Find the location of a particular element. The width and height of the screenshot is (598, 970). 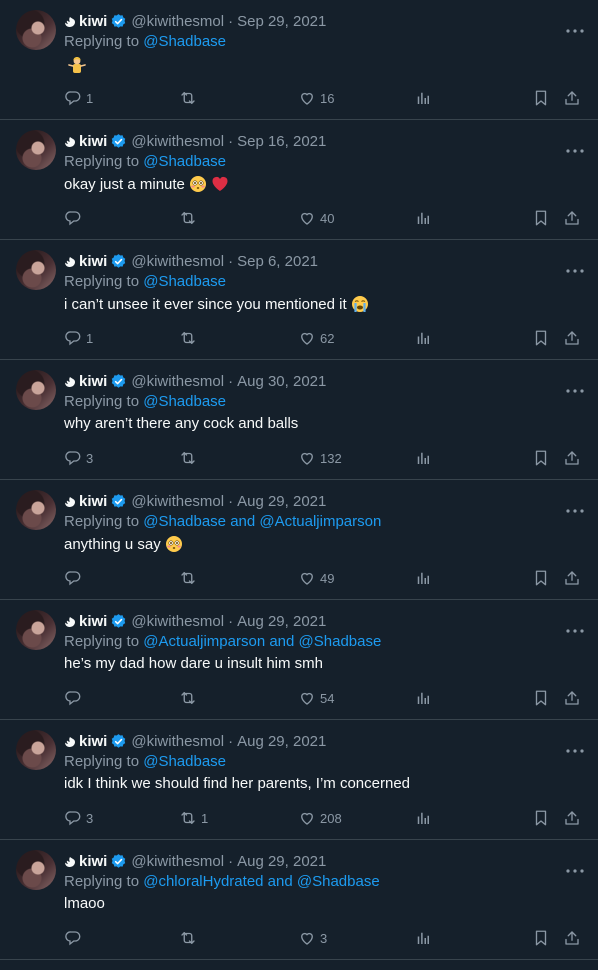

like-button: 208 is located at coordinates (320, 818).